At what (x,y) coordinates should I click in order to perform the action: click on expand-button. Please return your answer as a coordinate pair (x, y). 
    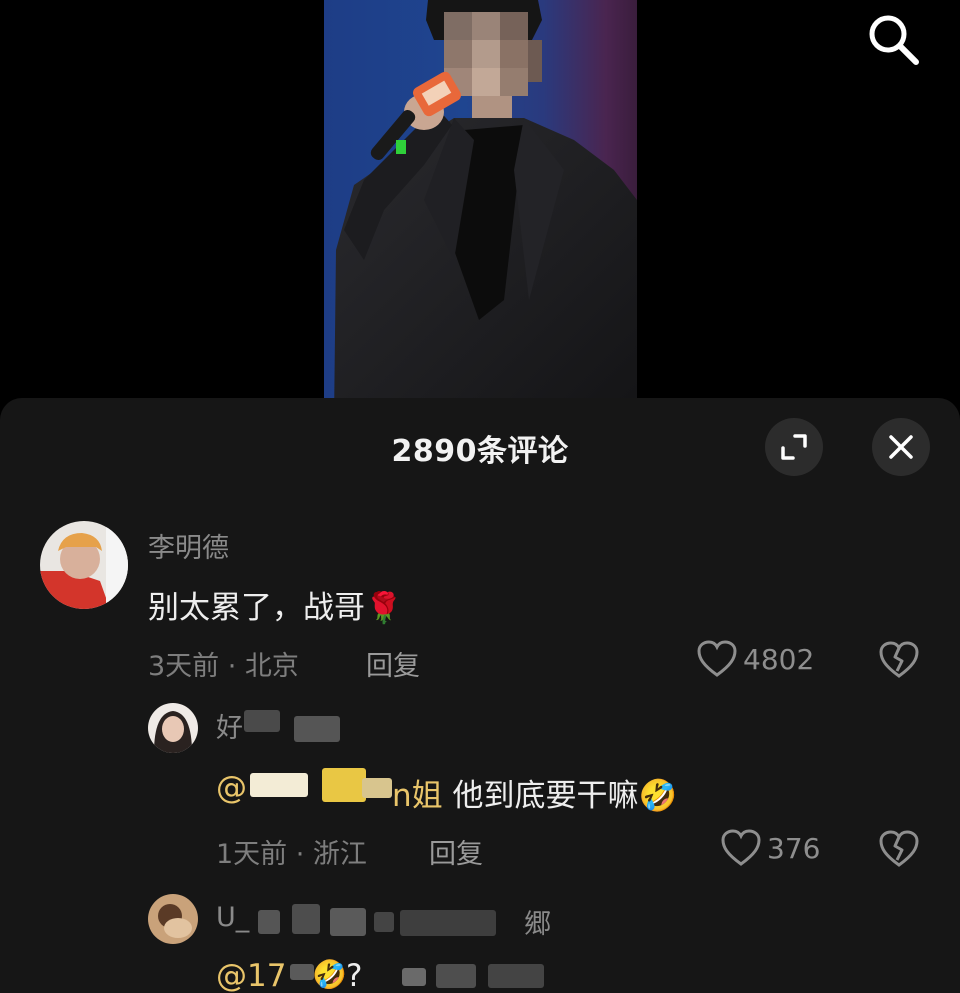
    Looking at the image, I should click on (794, 447).